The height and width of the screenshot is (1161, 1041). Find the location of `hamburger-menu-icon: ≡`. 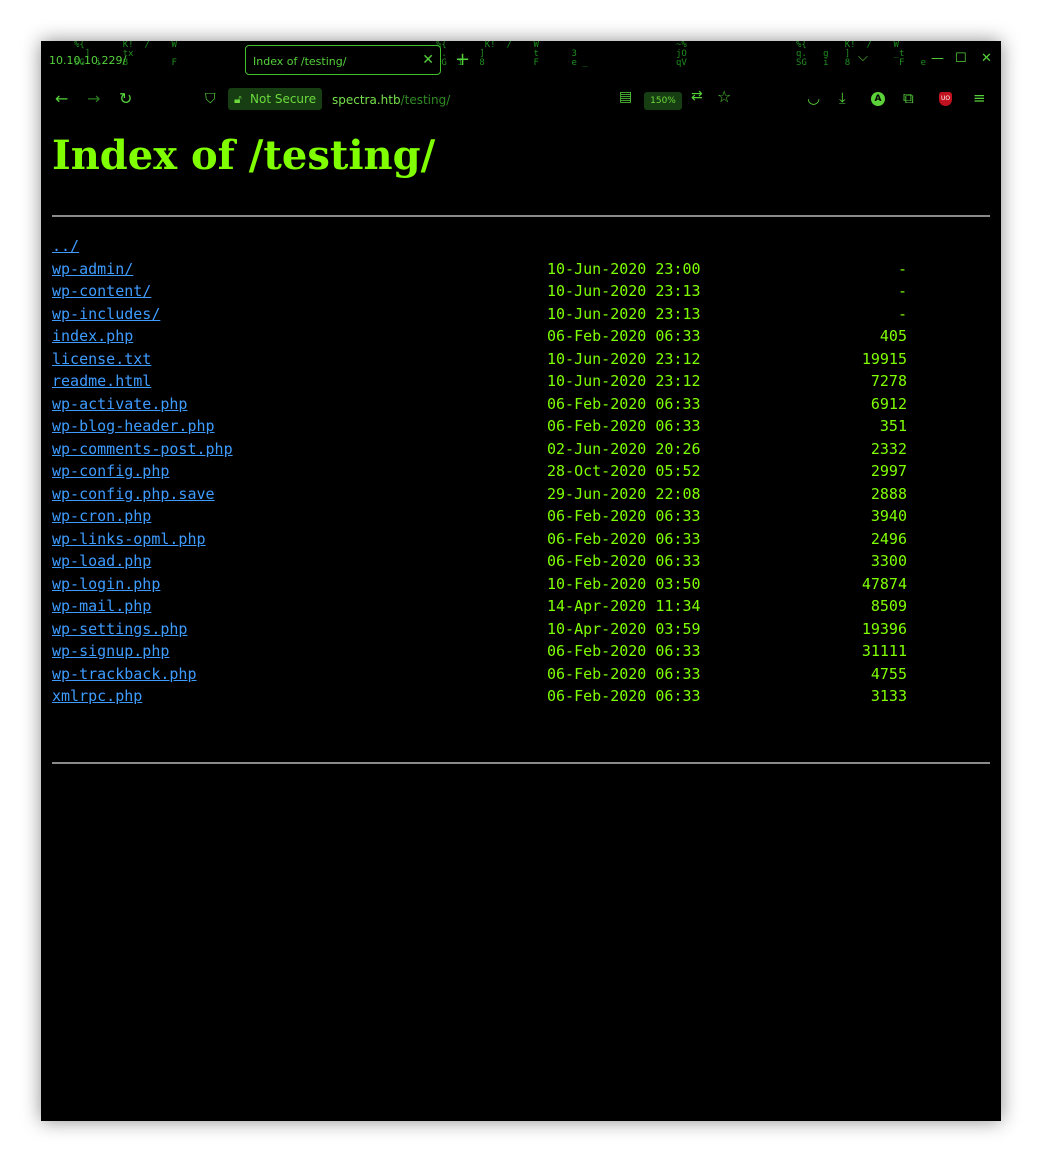

hamburger-menu-icon: ≡ is located at coordinates (979, 98).